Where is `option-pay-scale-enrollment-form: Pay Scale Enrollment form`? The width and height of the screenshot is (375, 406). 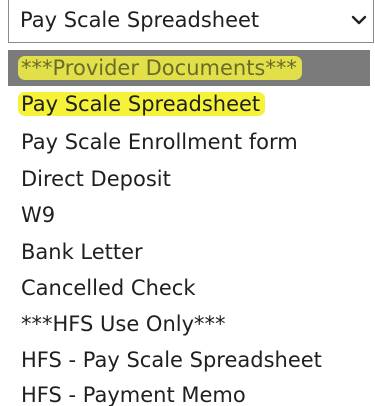 option-pay-scale-enrollment-form: Pay Scale Enrollment form is located at coordinates (189, 142).